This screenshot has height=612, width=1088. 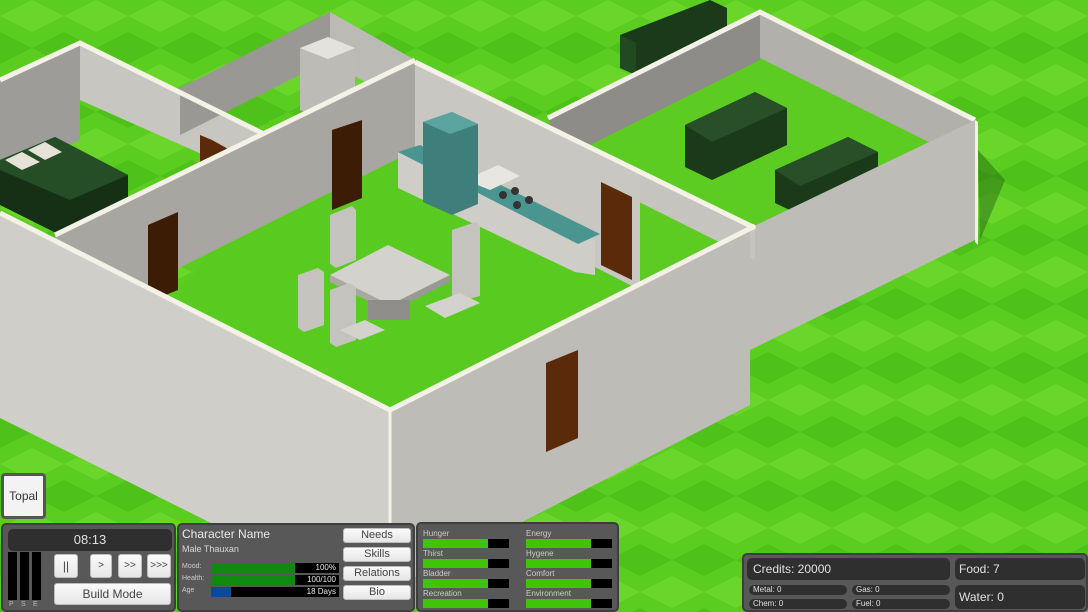 I want to click on gas-display: Gas: 0, so click(x=901, y=590).